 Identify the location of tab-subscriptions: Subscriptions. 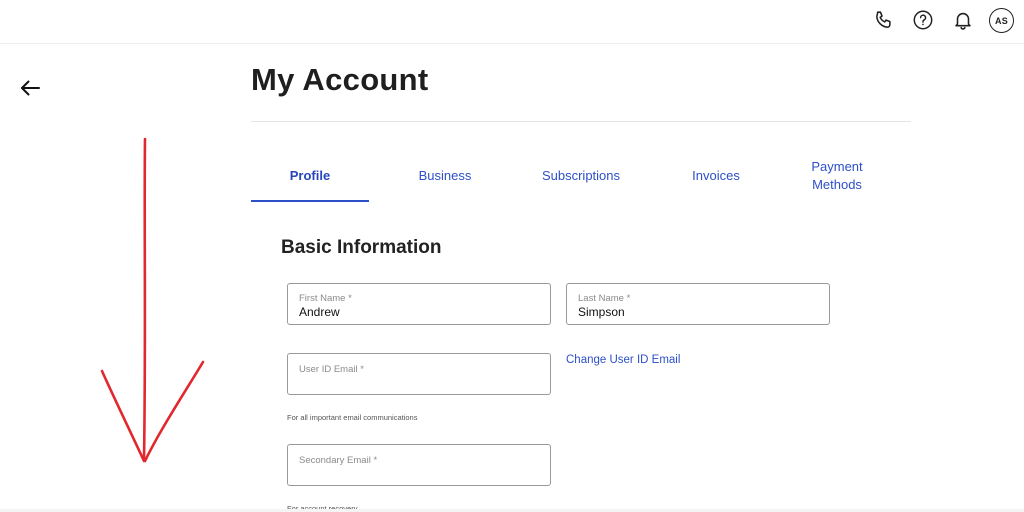
(581, 176).